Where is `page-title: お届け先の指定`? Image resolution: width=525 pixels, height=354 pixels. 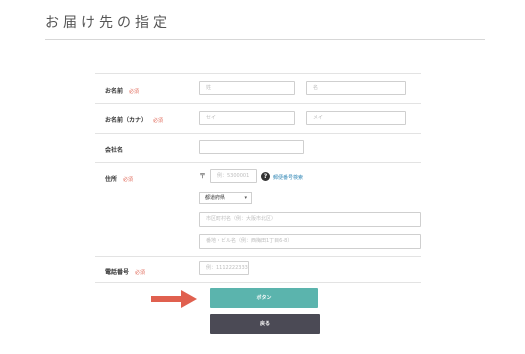
page-title: お届け先の指定 is located at coordinates (108, 23).